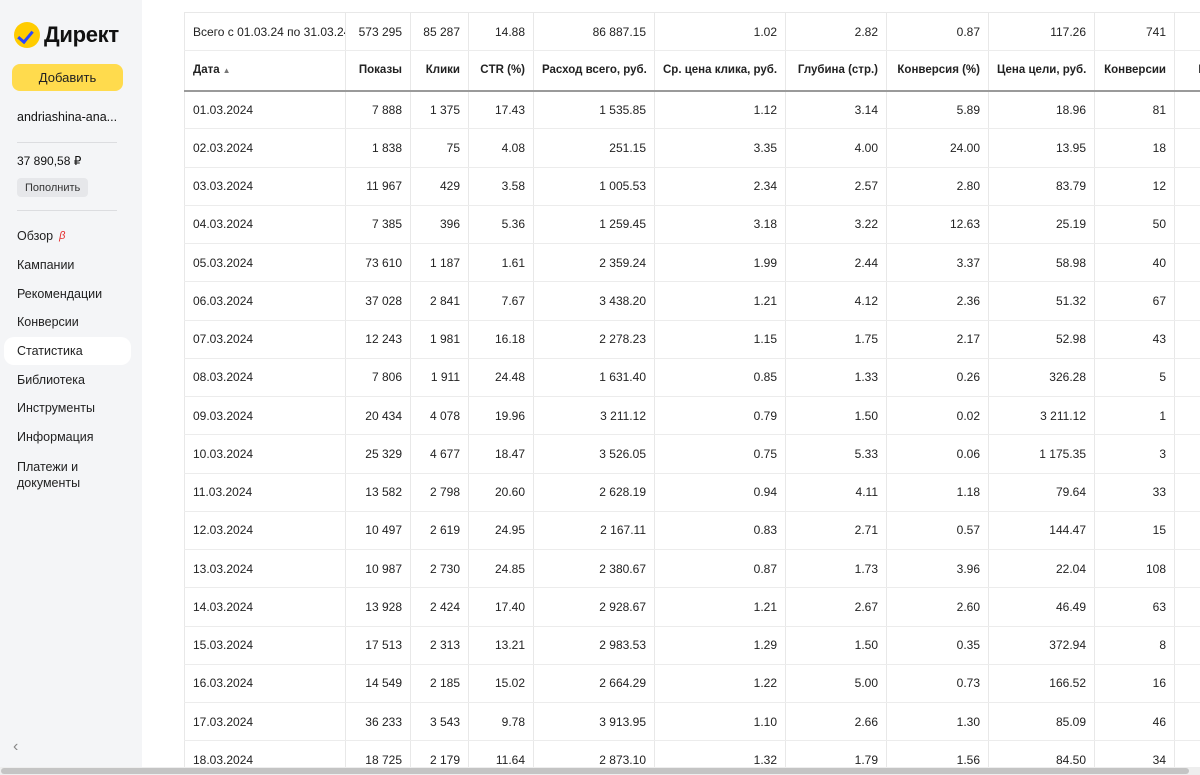 This screenshot has height=775, width=1200. Describe the element at coordinates (1187, 31) in the screenshot. I see `totals-cell` at that location.